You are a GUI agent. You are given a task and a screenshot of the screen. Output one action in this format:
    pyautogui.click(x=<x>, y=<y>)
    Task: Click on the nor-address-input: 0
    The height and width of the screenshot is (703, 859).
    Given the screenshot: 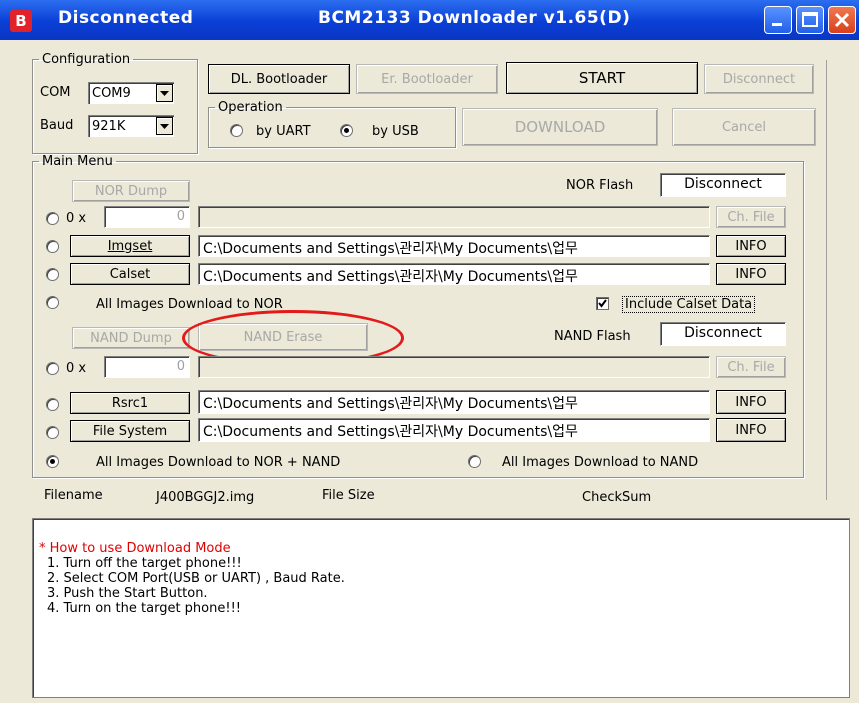 What is the action you would take?
    pyautogui.click(x=147, y=217)
    